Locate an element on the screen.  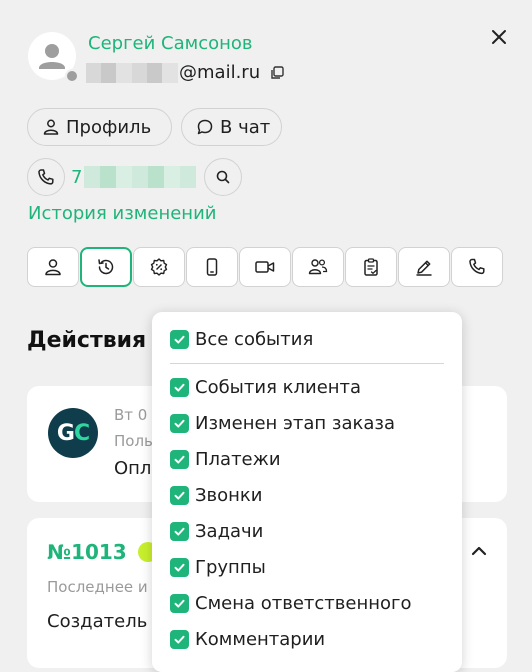
video-icon is located at coordinates (265, 267).